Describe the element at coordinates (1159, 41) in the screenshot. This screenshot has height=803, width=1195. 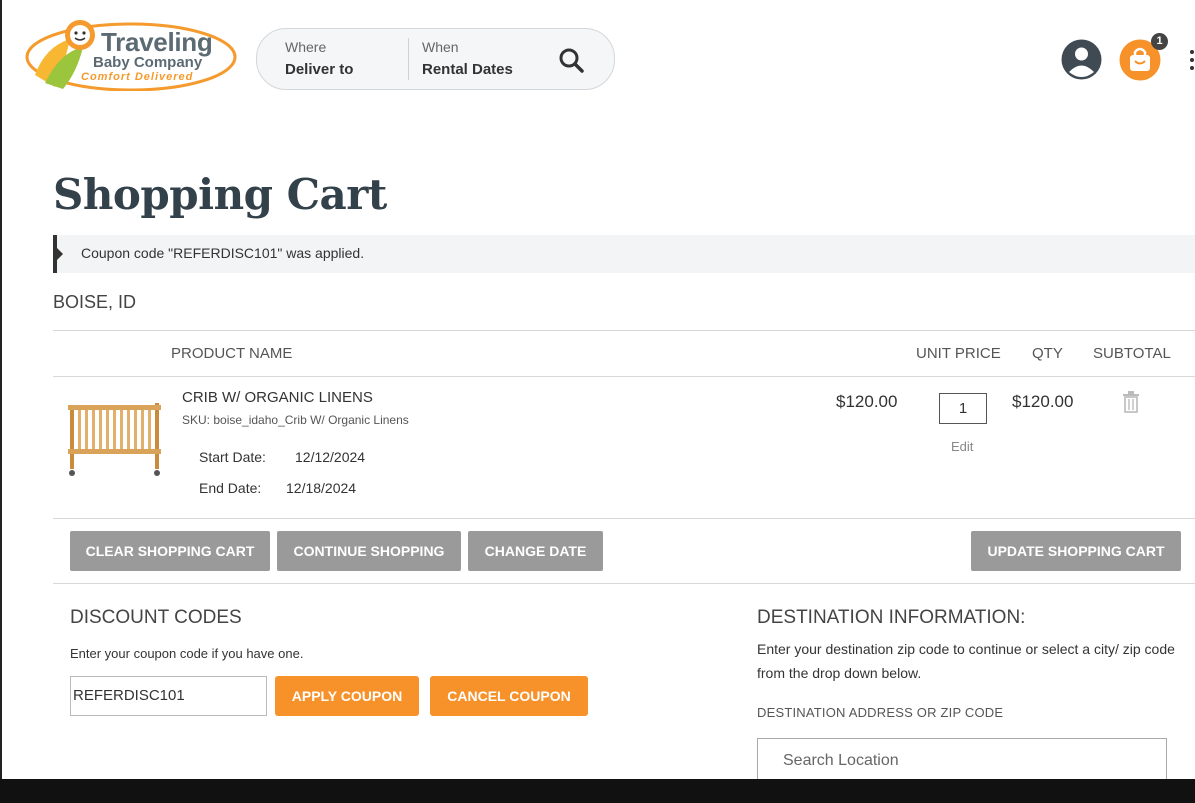
I see `cart-count-badge: 1` at that location.